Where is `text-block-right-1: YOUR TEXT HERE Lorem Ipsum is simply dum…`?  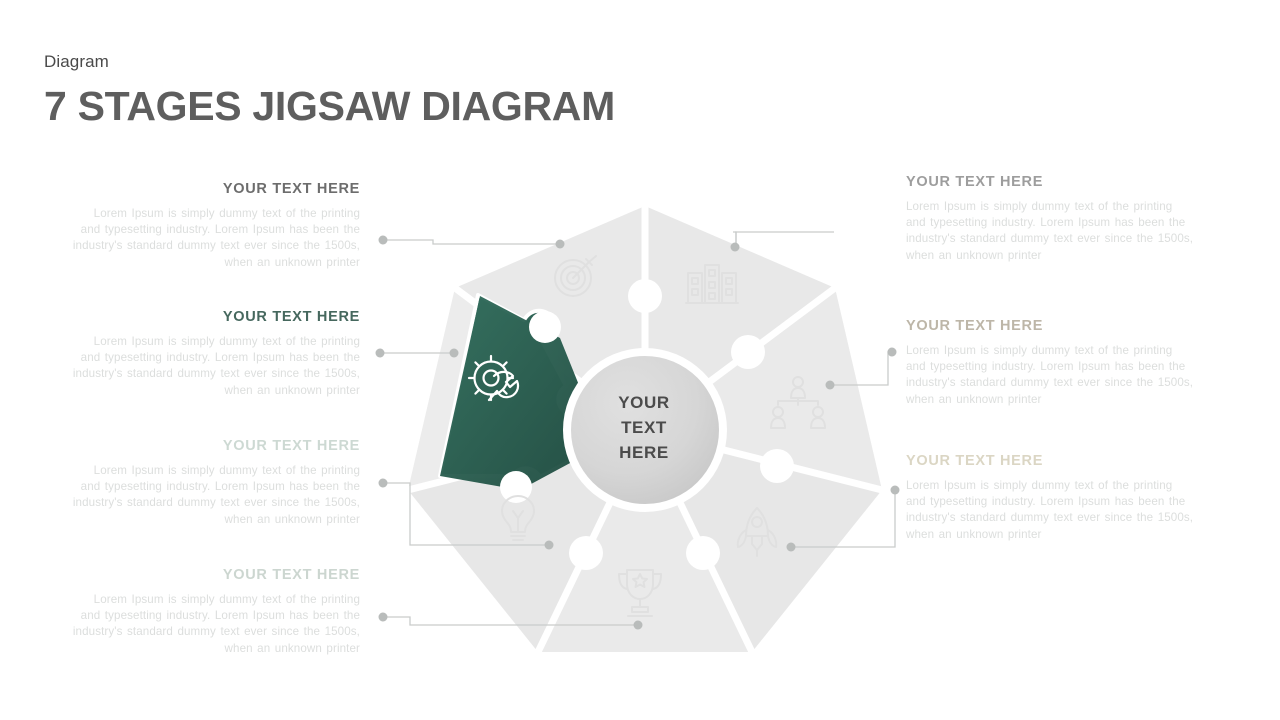 text-block-right-1: YOUR TEXT HERE Lorem Ipsum is simply dum… is located at coordinates (1051, 218).